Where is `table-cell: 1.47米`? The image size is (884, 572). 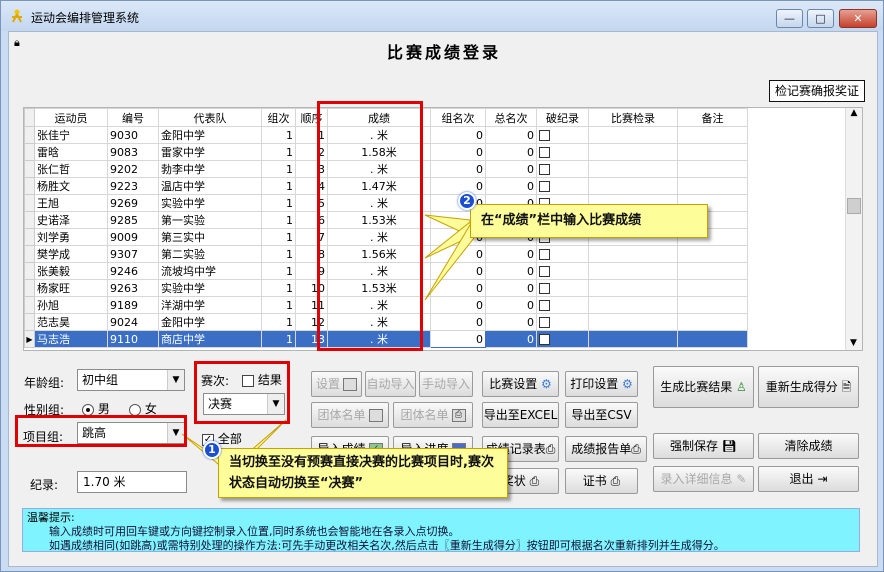
table-cell: 1.47米 is located at coordinates (379, 186).